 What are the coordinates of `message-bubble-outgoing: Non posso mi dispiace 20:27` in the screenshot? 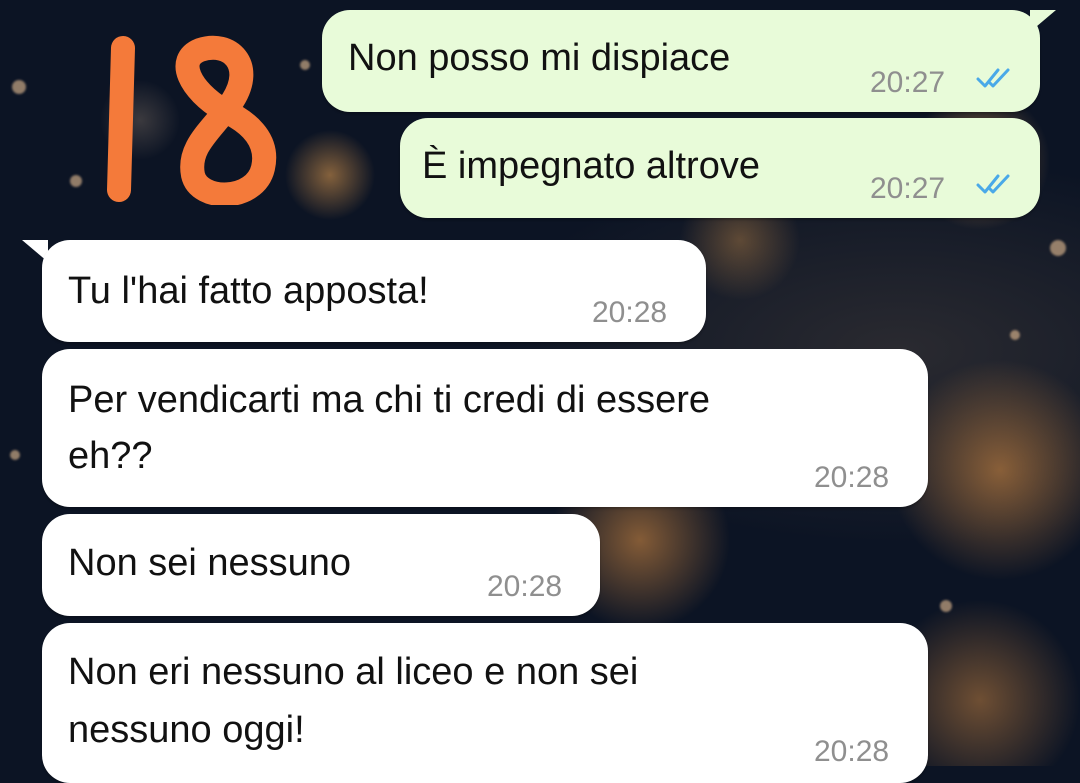 It's located at (681, 61).